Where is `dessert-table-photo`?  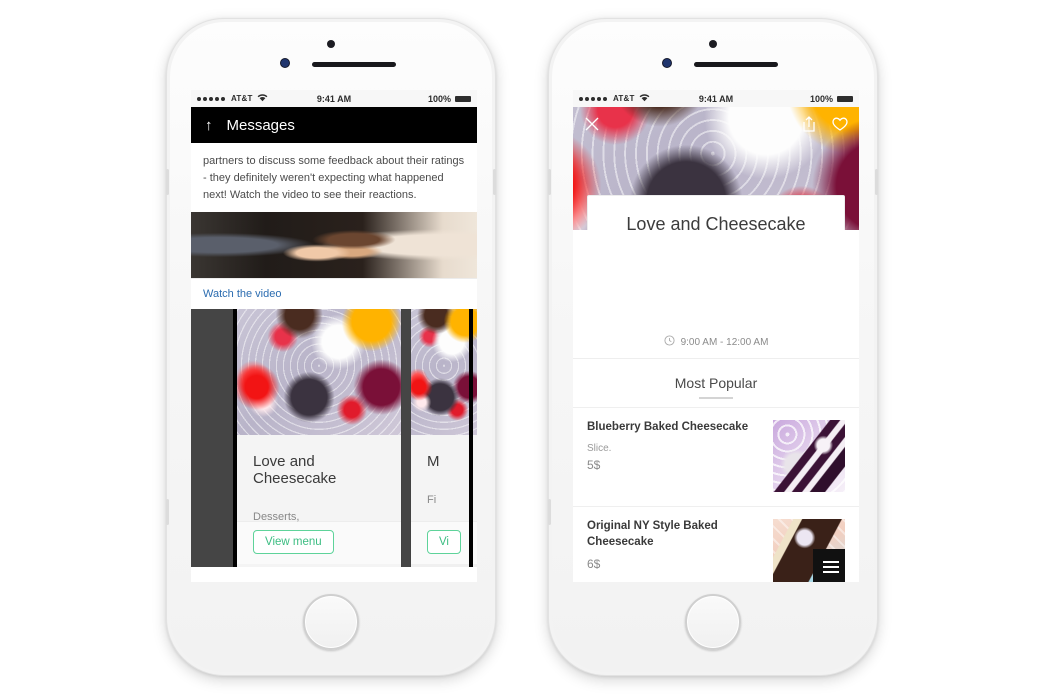
dessert-table-photo is located at coordinates (319, 372).